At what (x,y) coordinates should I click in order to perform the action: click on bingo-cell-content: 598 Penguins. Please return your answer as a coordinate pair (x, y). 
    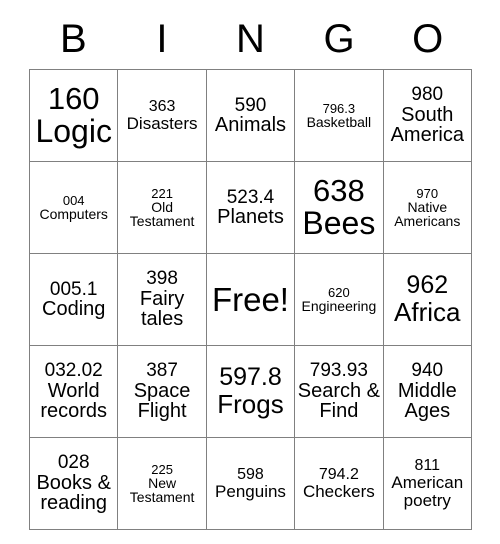
    Looking at the image, I should click on (250, 483).